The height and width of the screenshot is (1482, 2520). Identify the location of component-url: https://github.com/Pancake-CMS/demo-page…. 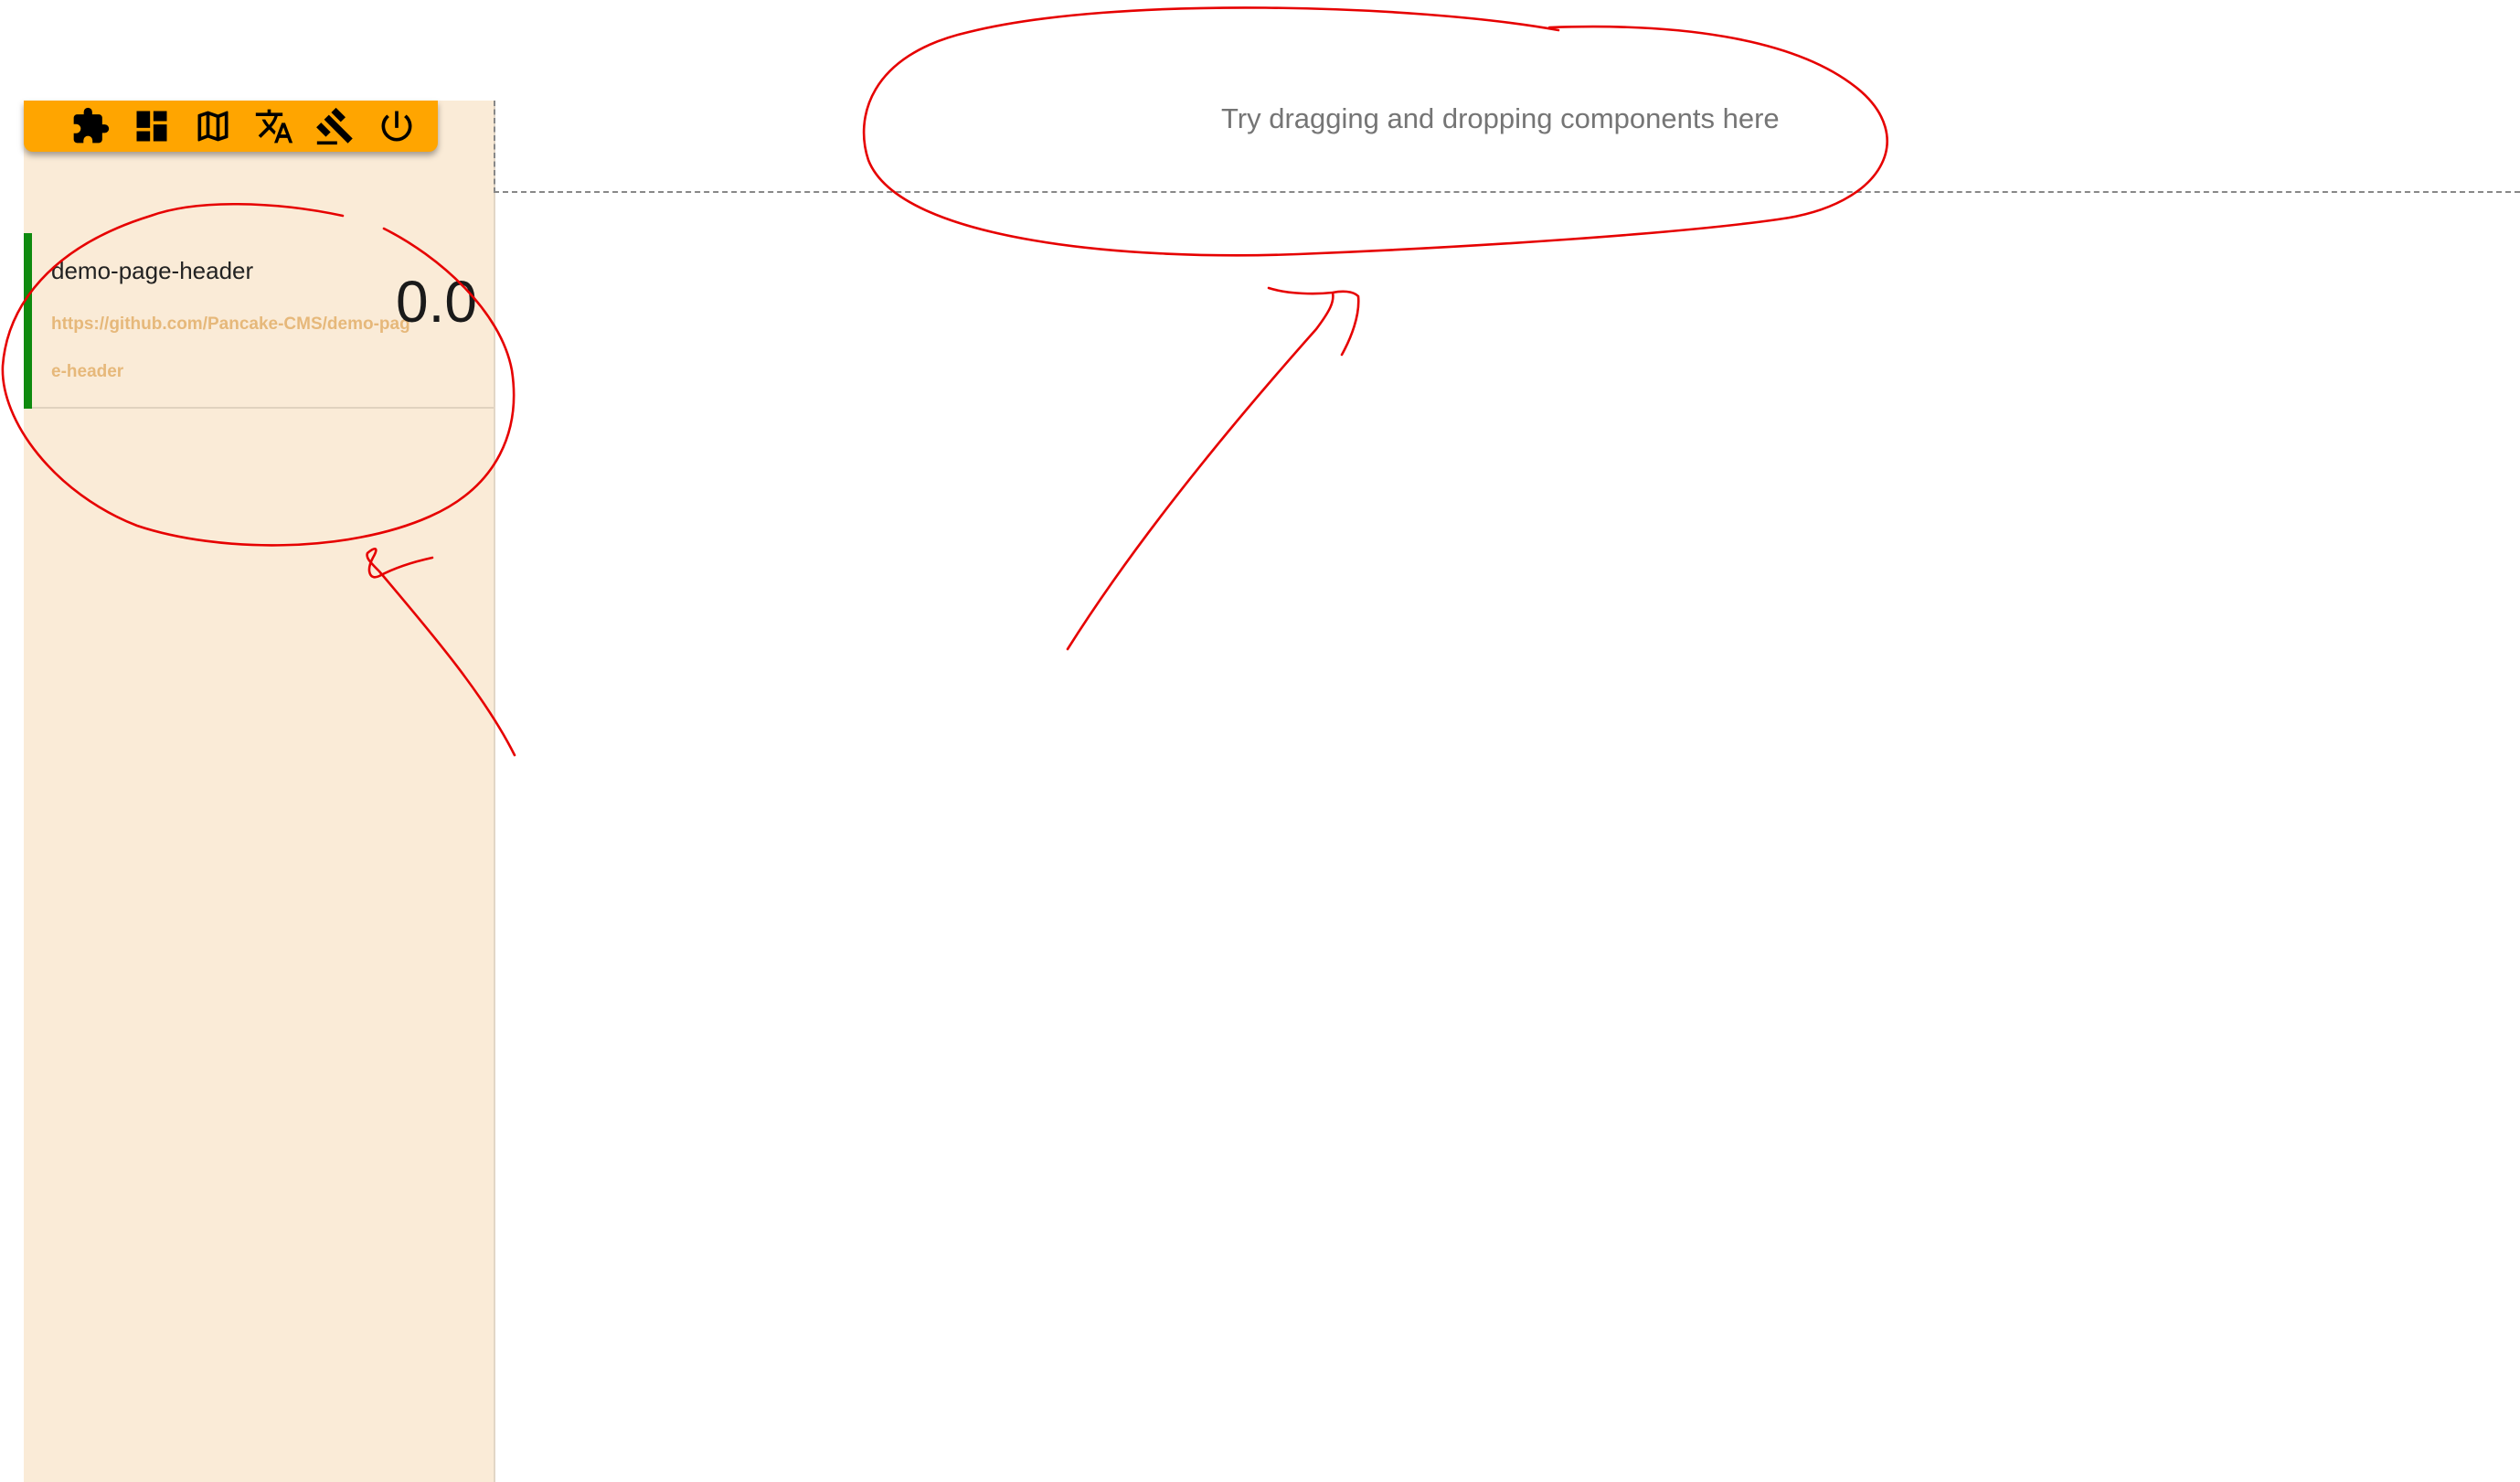
(234, 348).